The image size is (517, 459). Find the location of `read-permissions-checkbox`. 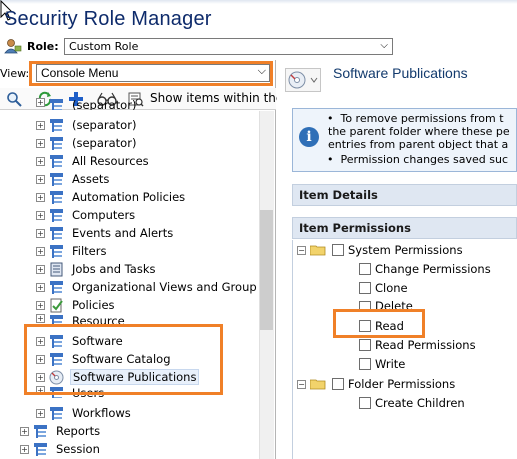

read-permissions-checkbox is located at coordinates (365, 345).